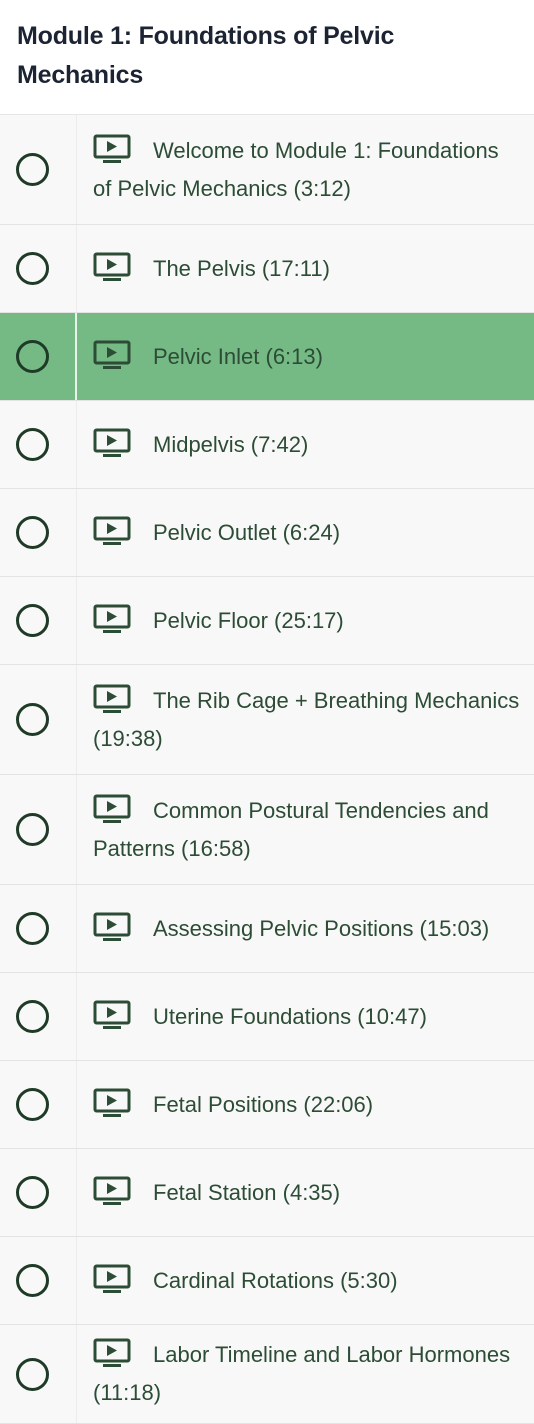  I want to click on lesson-title-cell: Assessing Pelvic Positions (15:03), so click(305, 928).